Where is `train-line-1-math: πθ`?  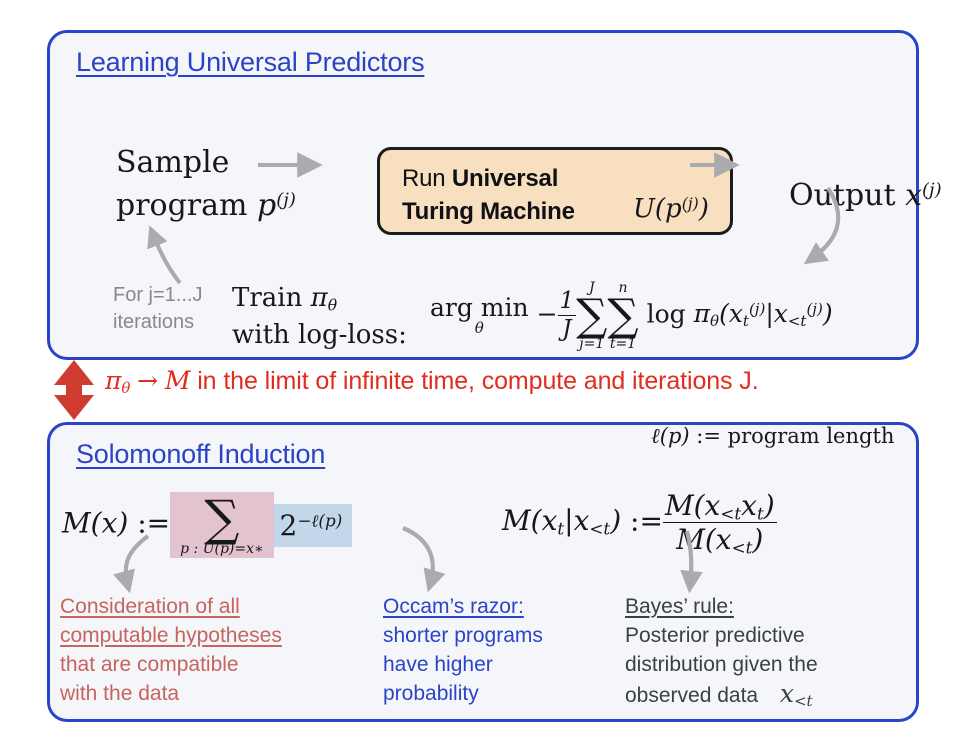
train-line-1-math: πθ is located at coordinates (324, 299).